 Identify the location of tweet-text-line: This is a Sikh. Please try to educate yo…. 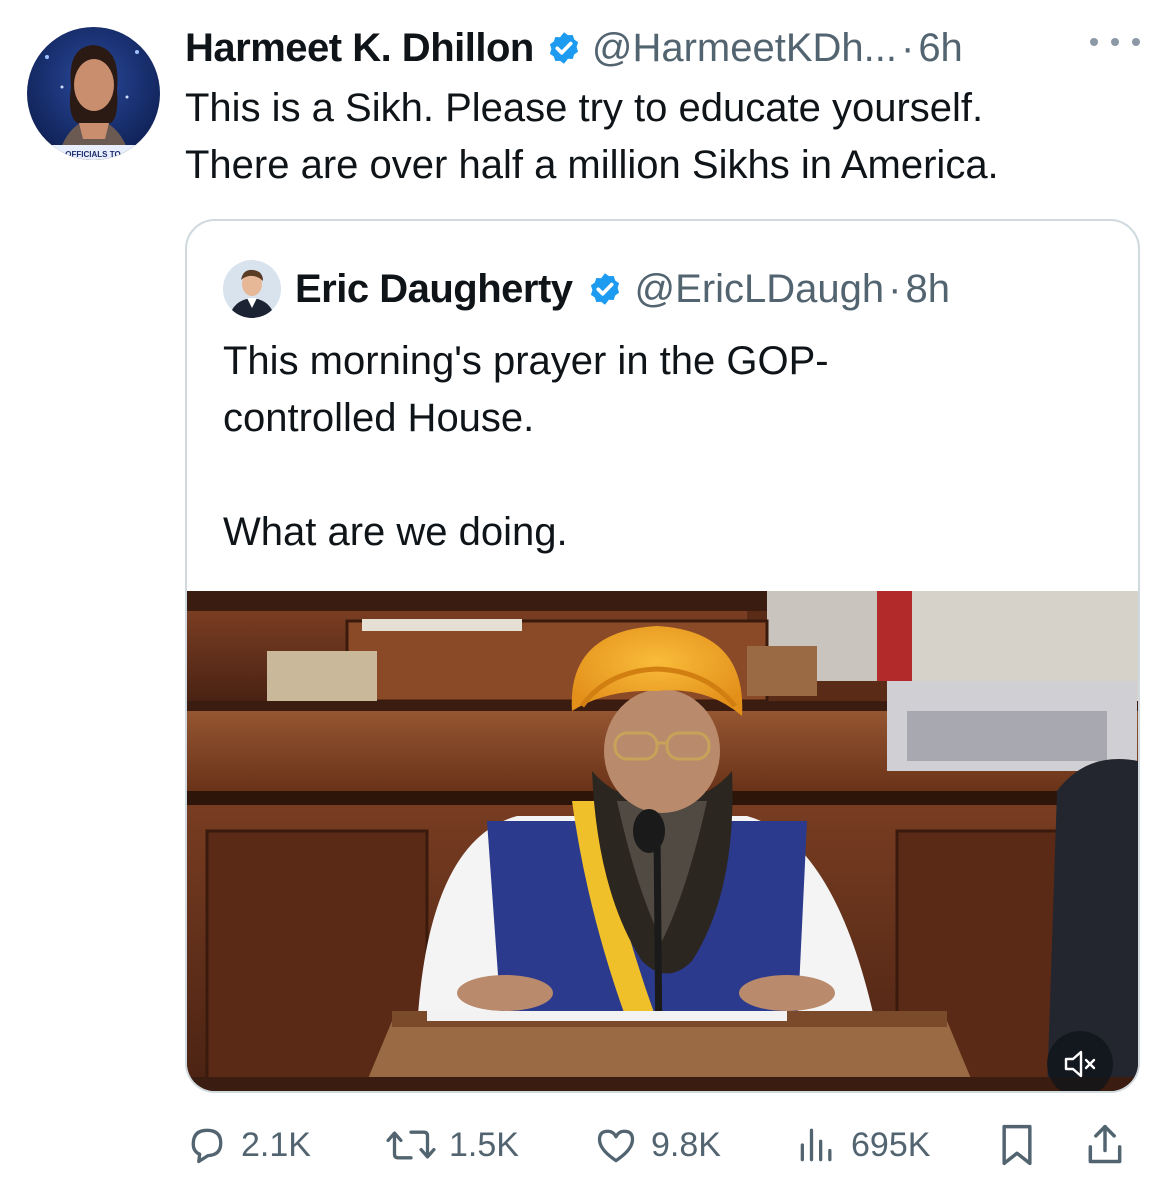
(584, 108).